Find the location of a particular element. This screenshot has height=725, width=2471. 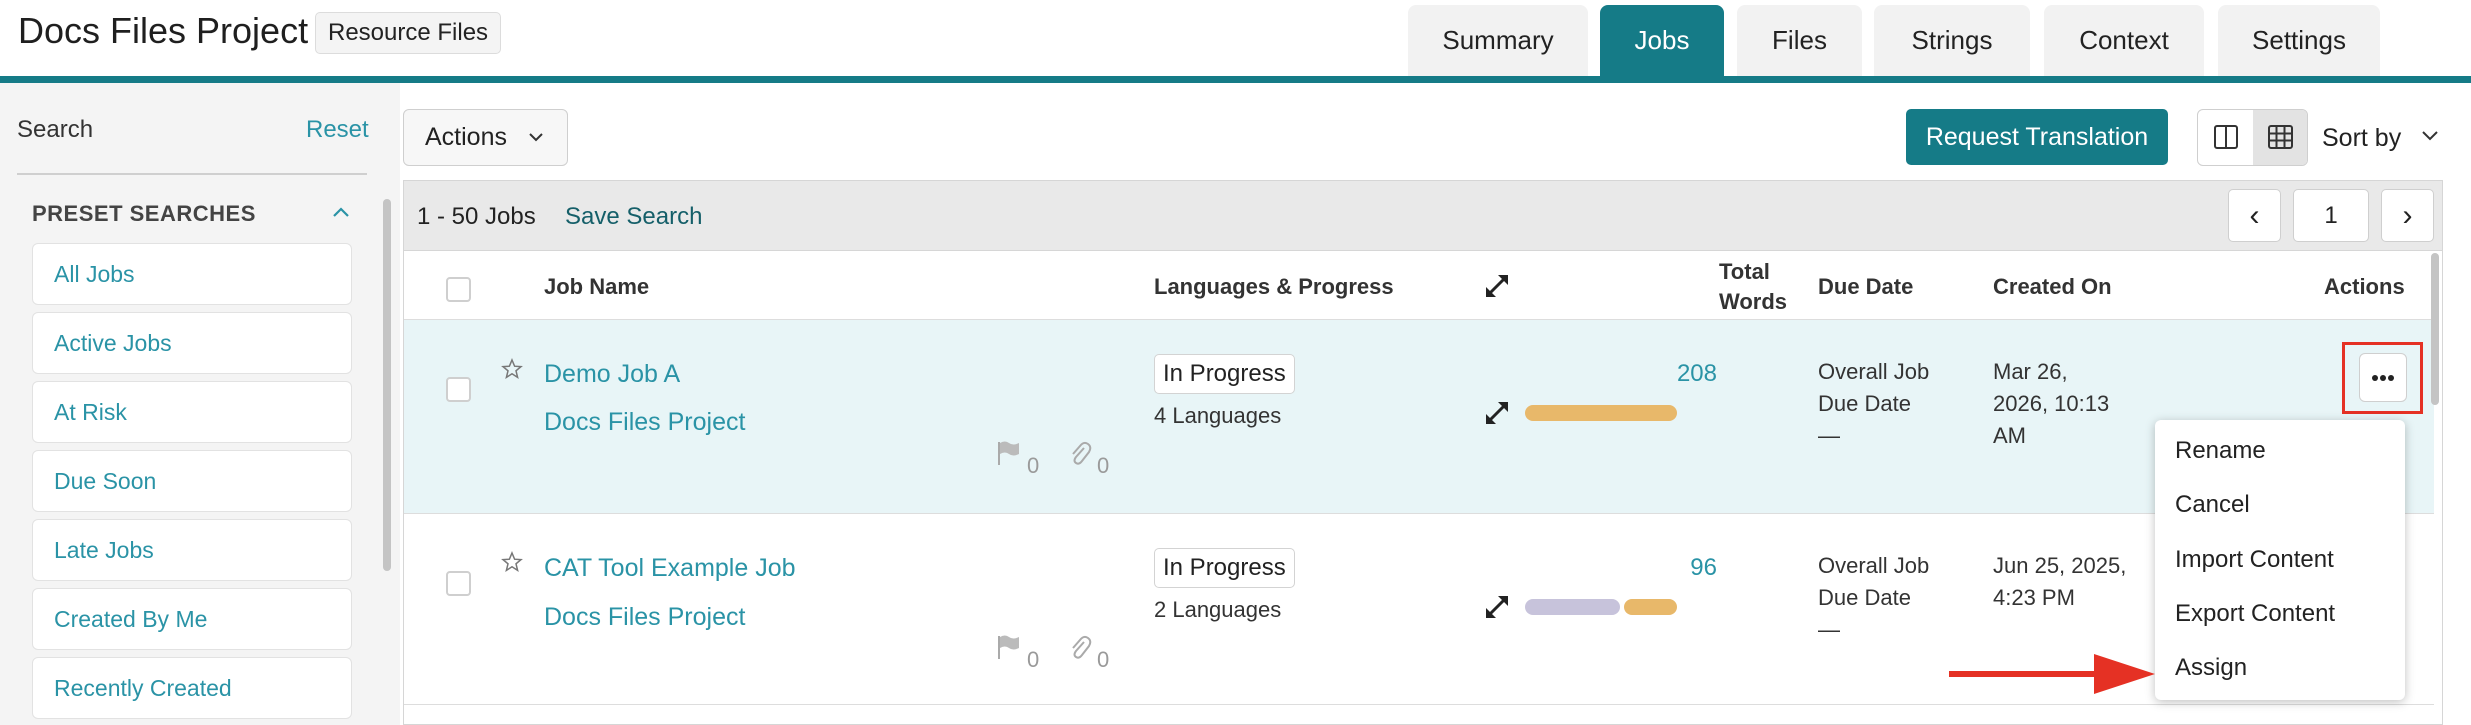

split-view-icon is located at coordinates (2226, 137).